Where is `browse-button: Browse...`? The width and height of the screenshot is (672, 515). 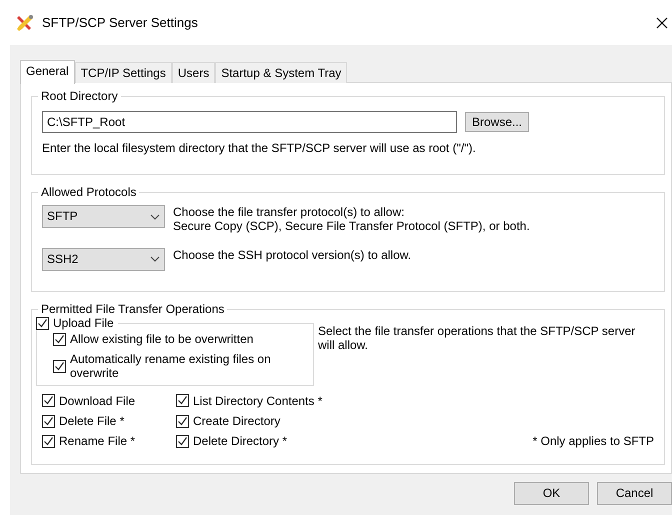
browse-button: Browse... is located at coordinates (497, 122).